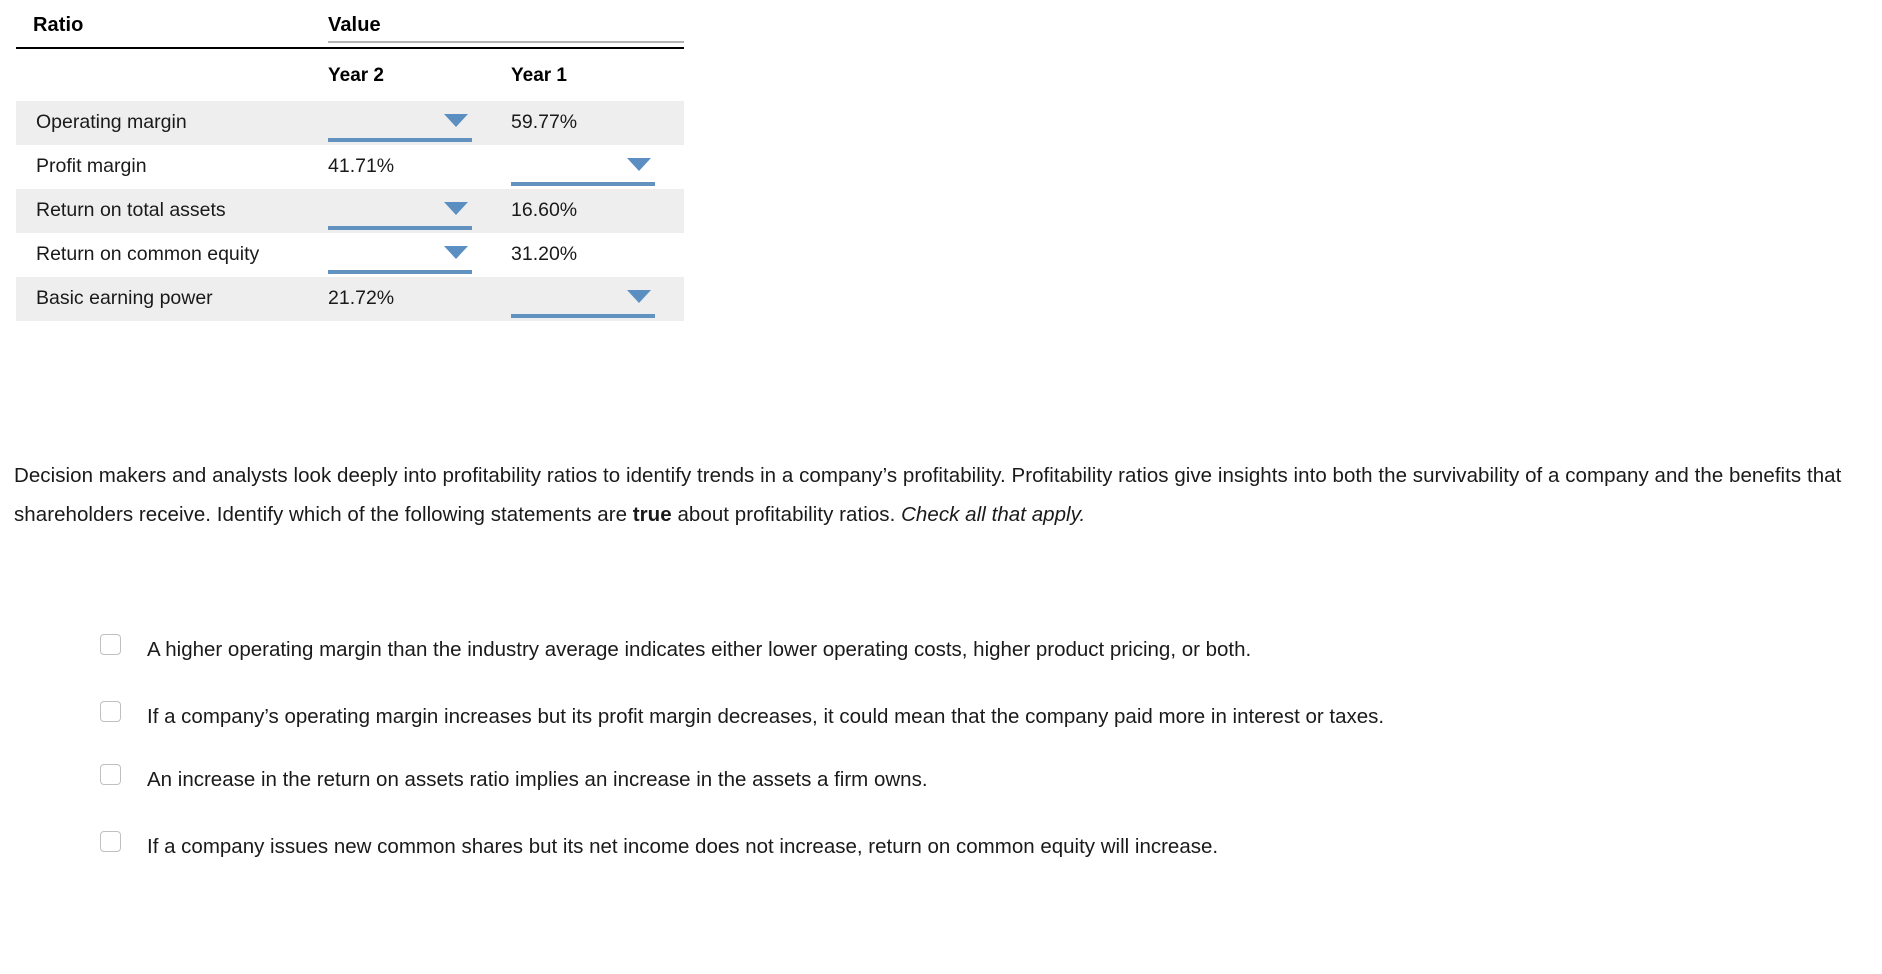  I want to click on ratio-year1-cell: 31.20%, so click(597, 255).